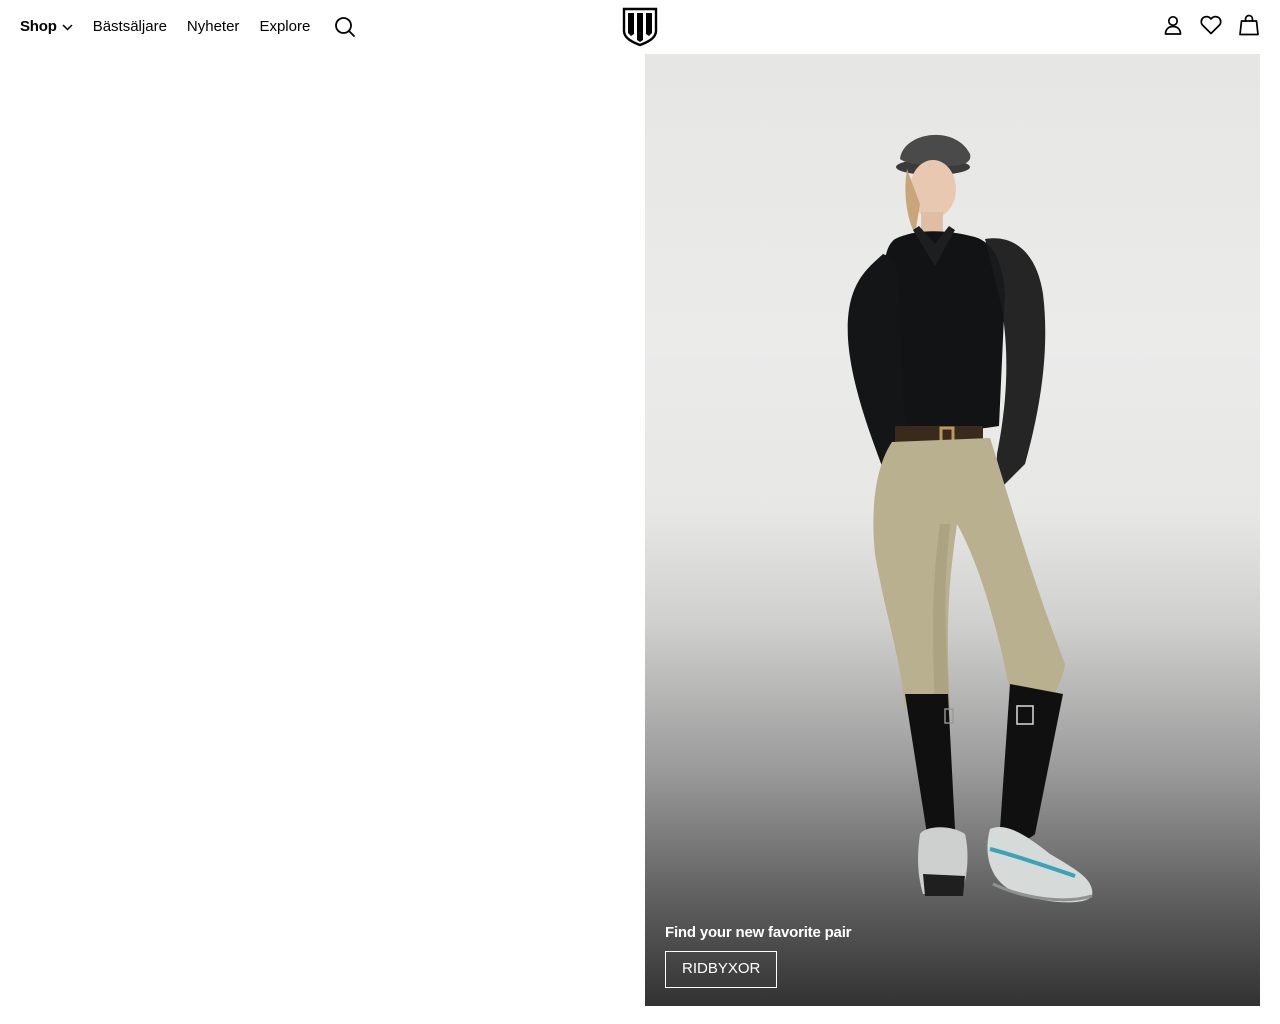 This screenshot has height=1024, width=1280. Describe the element at coordinates (1249, 25) in the screenshot. I see `shopping-bag-icon` at that location.